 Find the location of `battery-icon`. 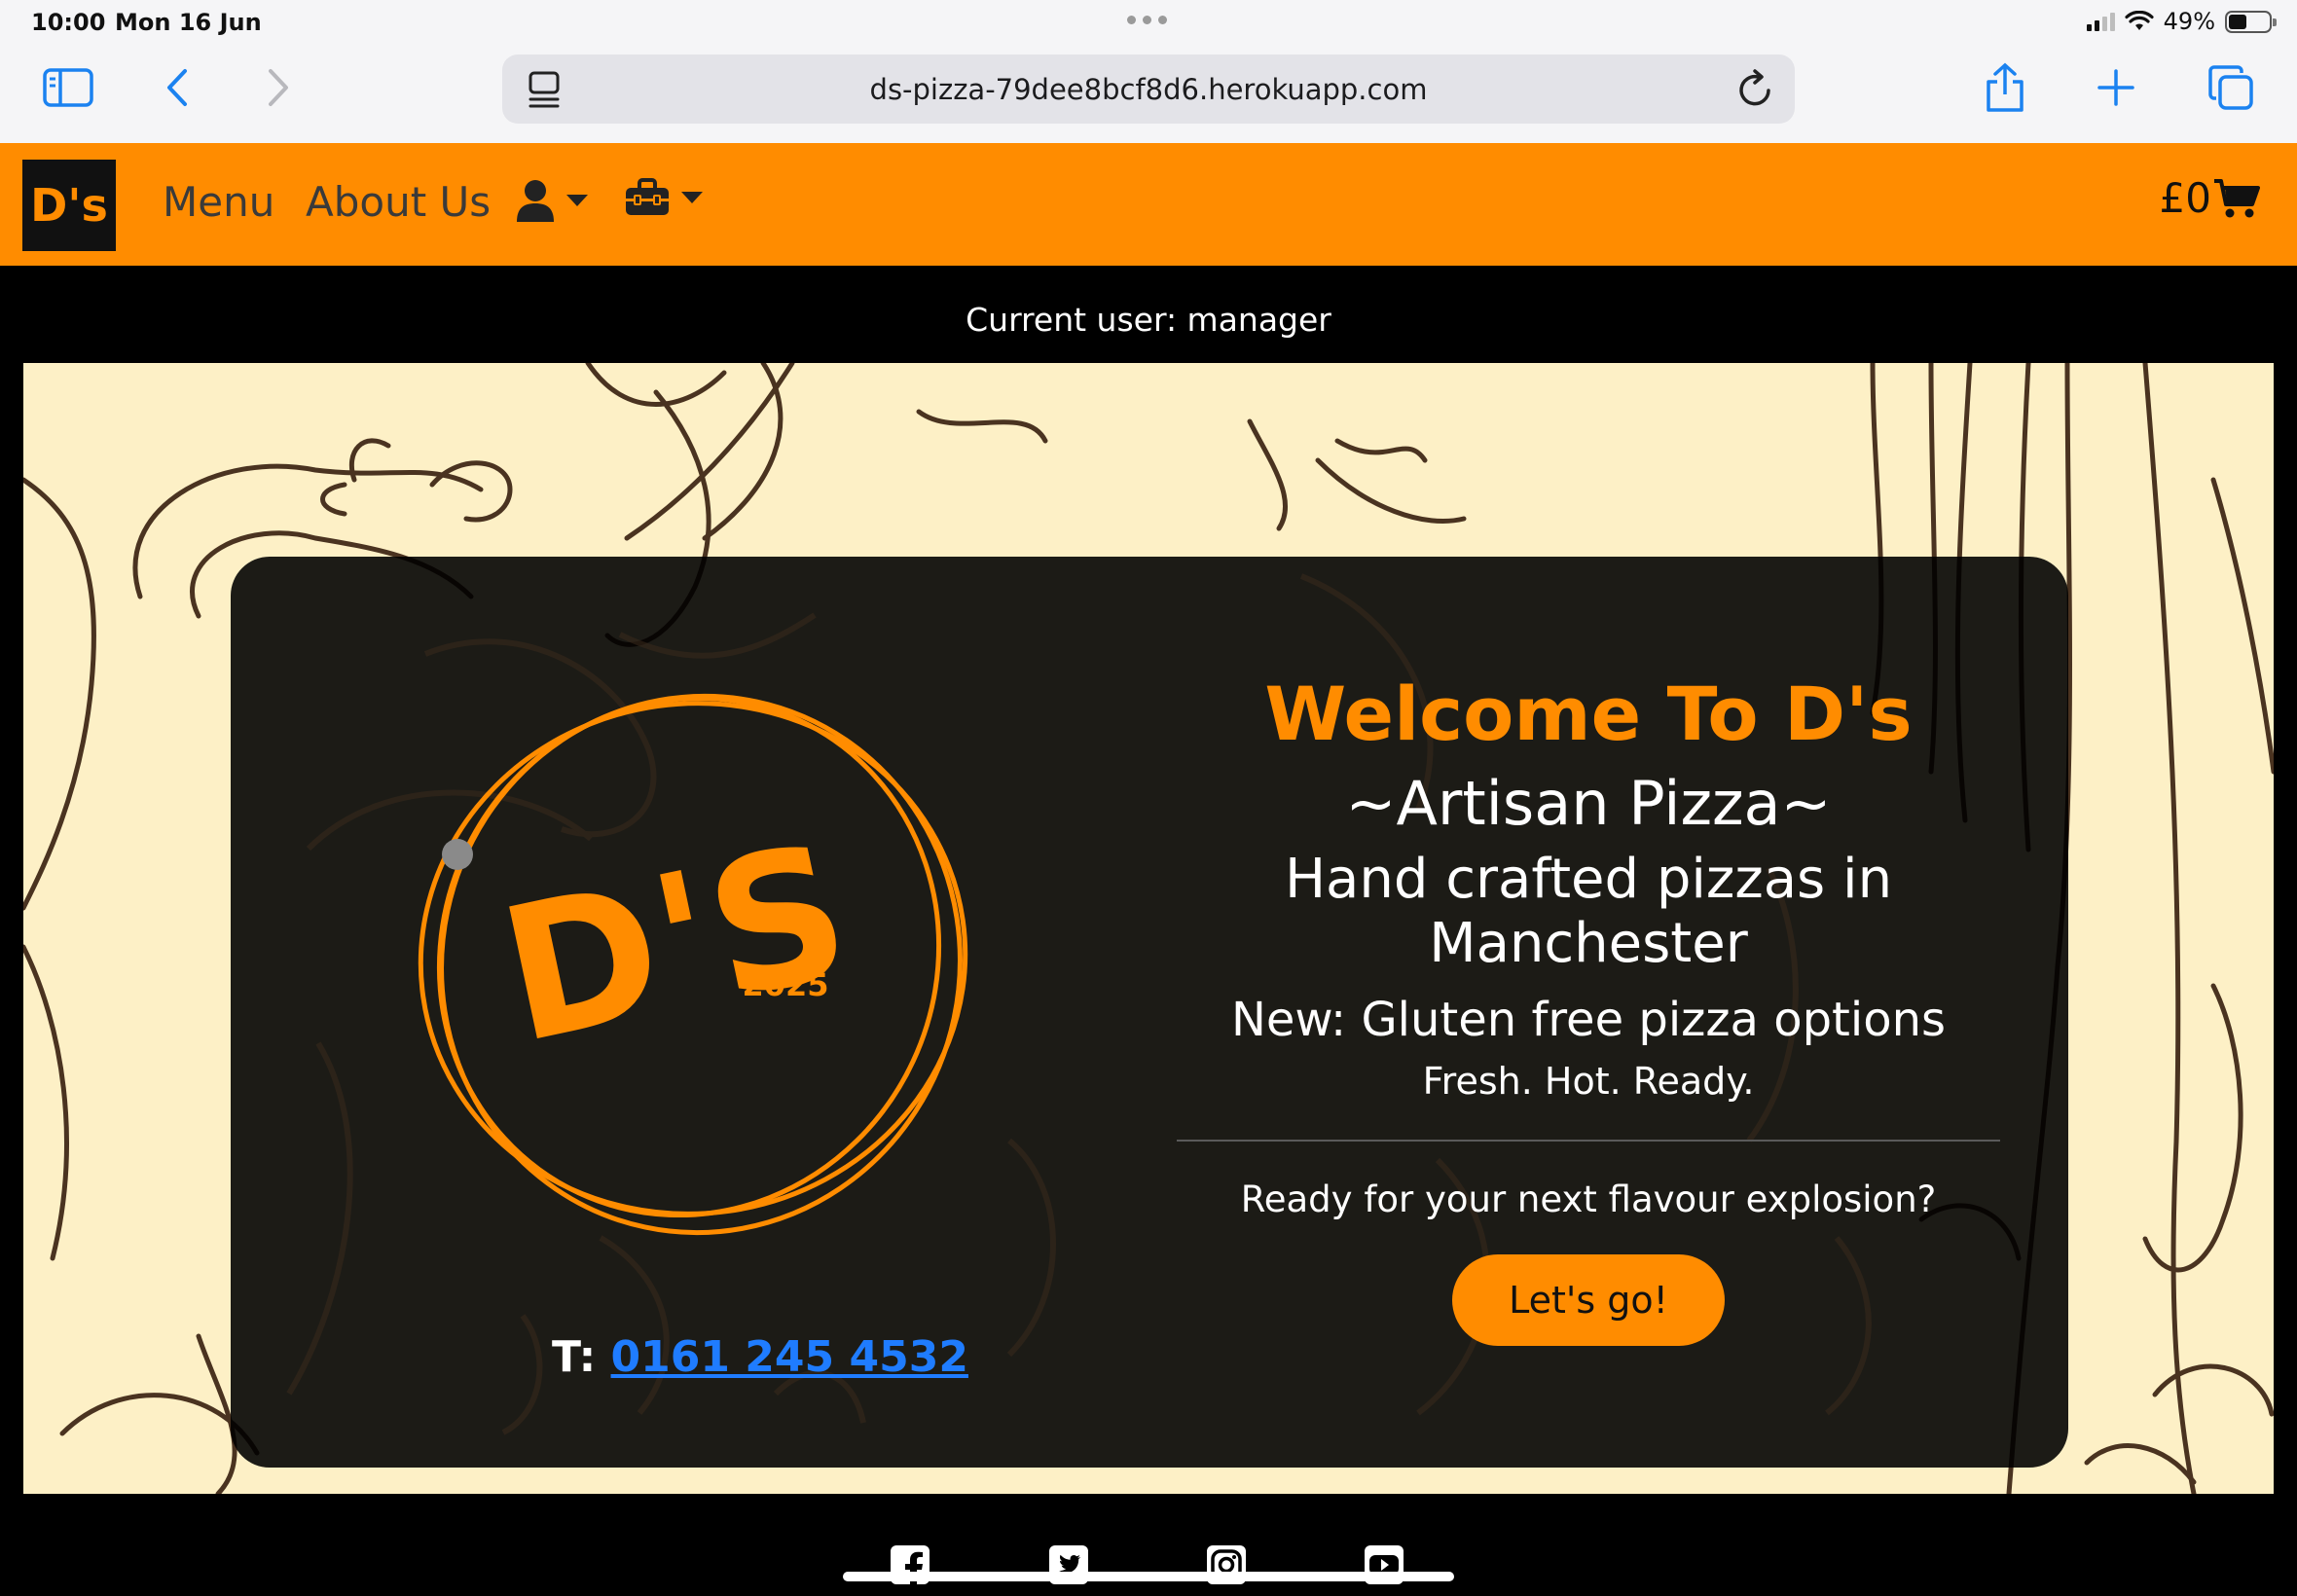

battery-icon is located at coordinates (2251, 21).